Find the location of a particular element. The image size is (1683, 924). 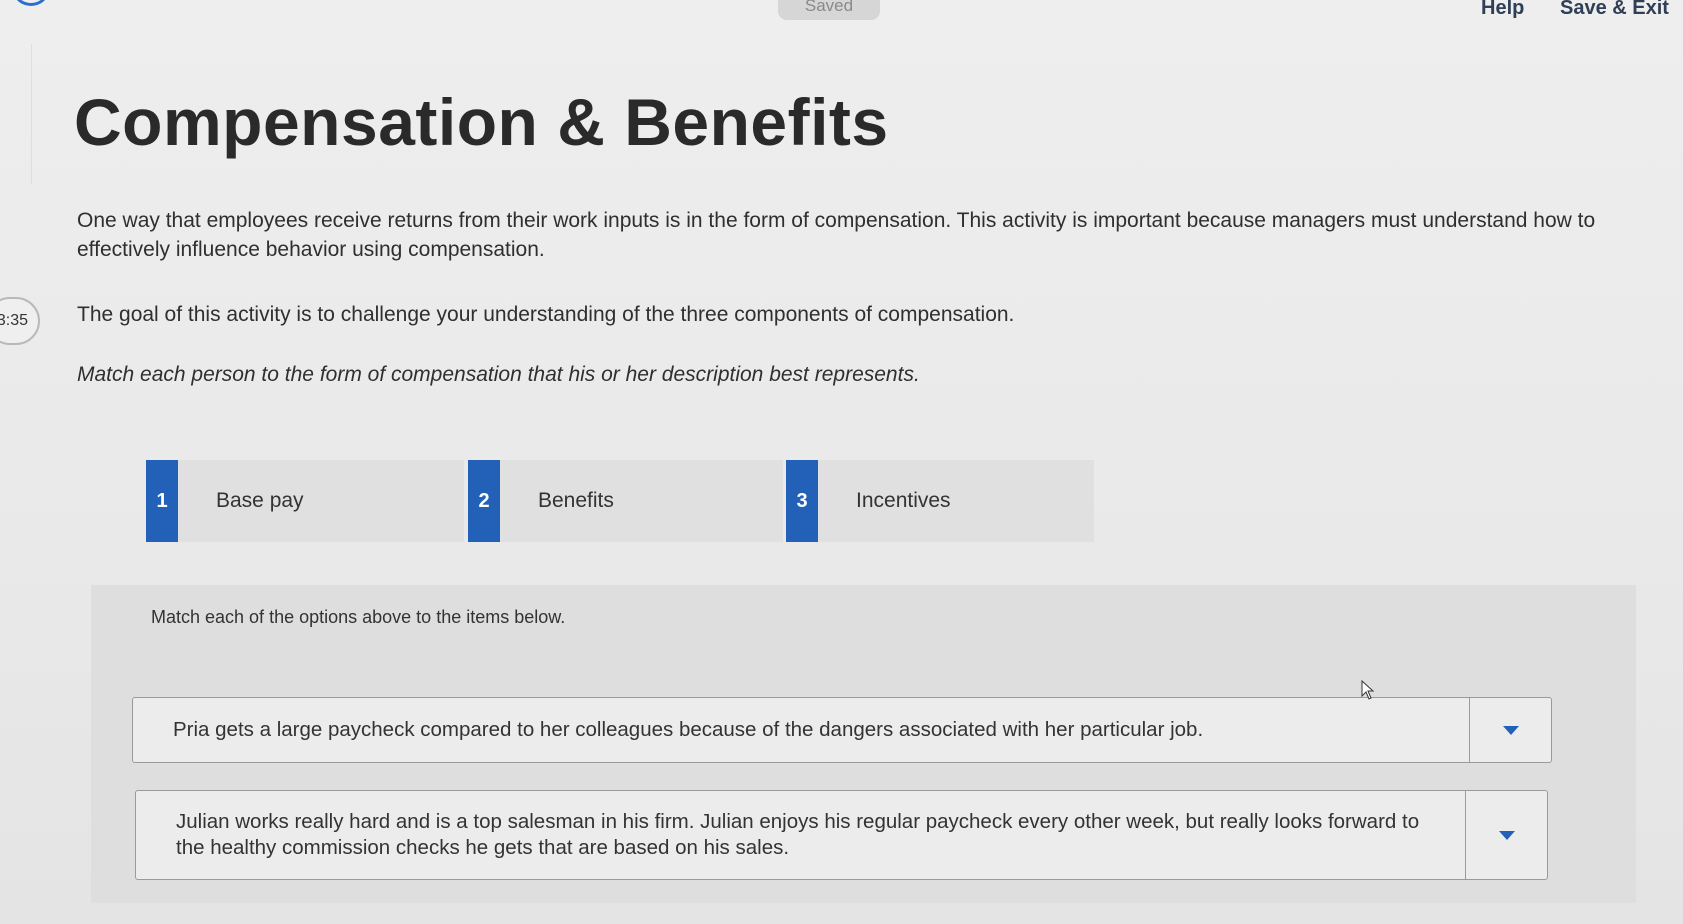

progress-ring-icon is located at coordinates (31, 3).